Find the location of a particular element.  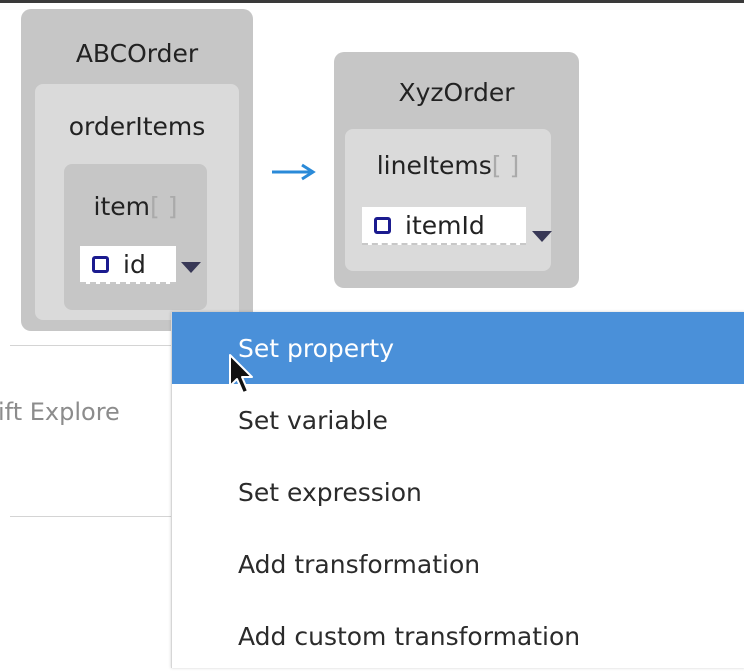

explorer-tab-label: ift Explore is located at coordinates (86, 412).